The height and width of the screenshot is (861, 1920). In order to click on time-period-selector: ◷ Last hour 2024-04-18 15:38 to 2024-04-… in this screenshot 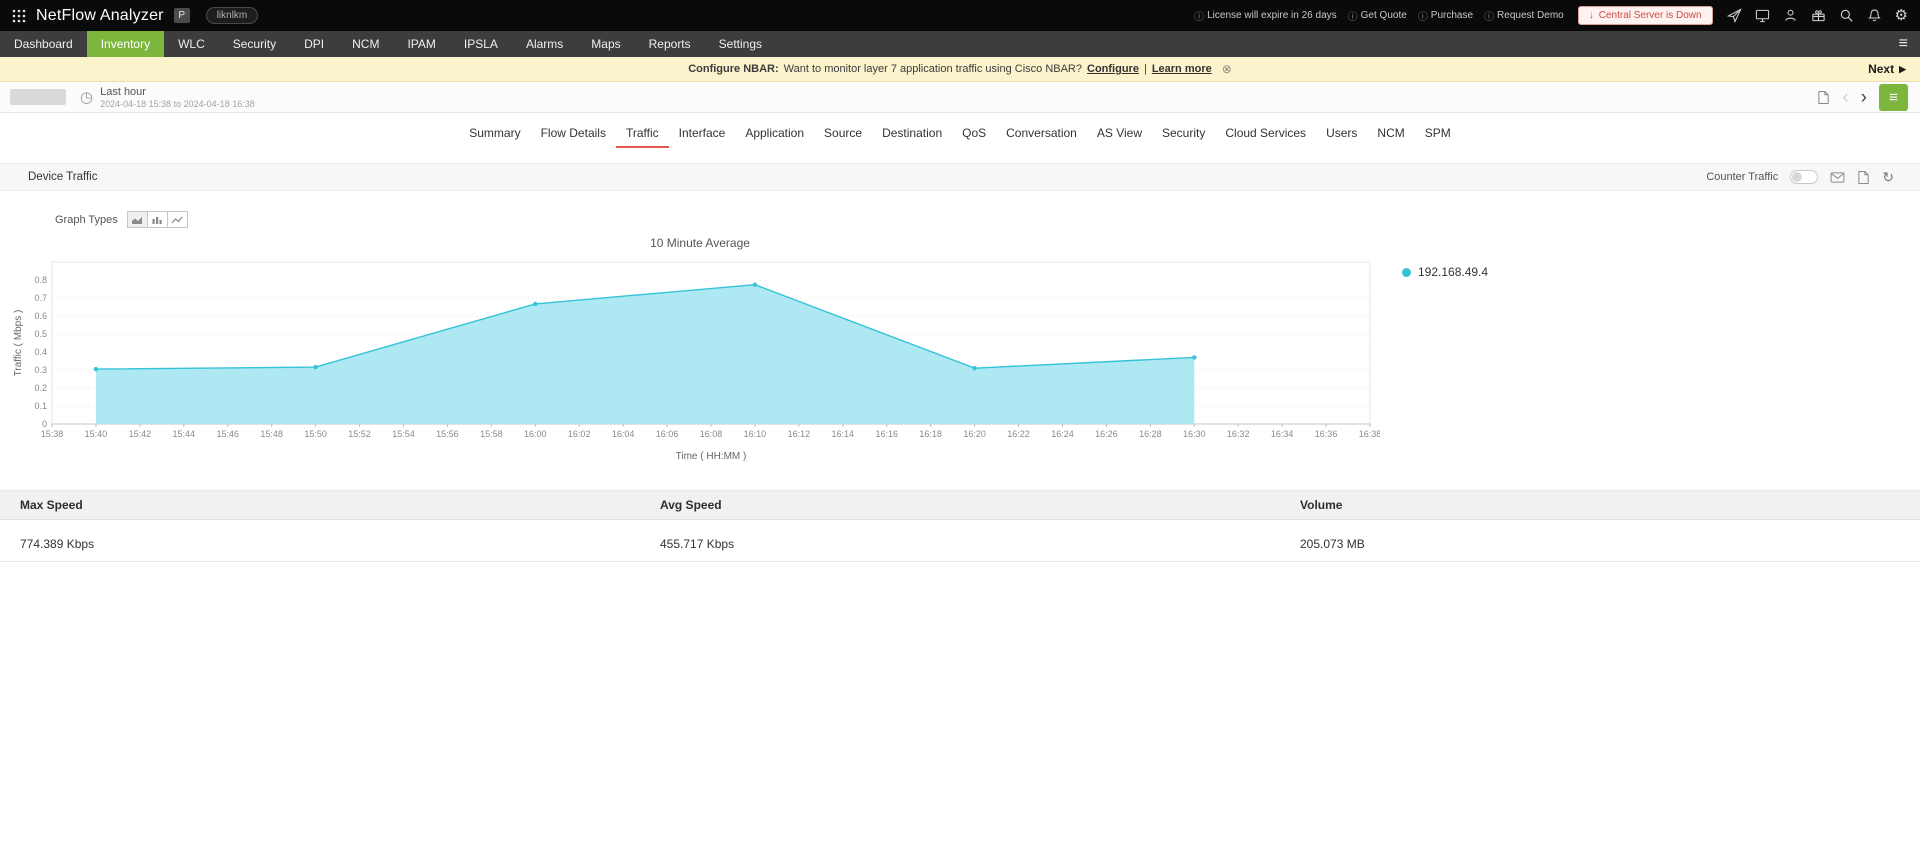, I will do `click(167, 97)`.